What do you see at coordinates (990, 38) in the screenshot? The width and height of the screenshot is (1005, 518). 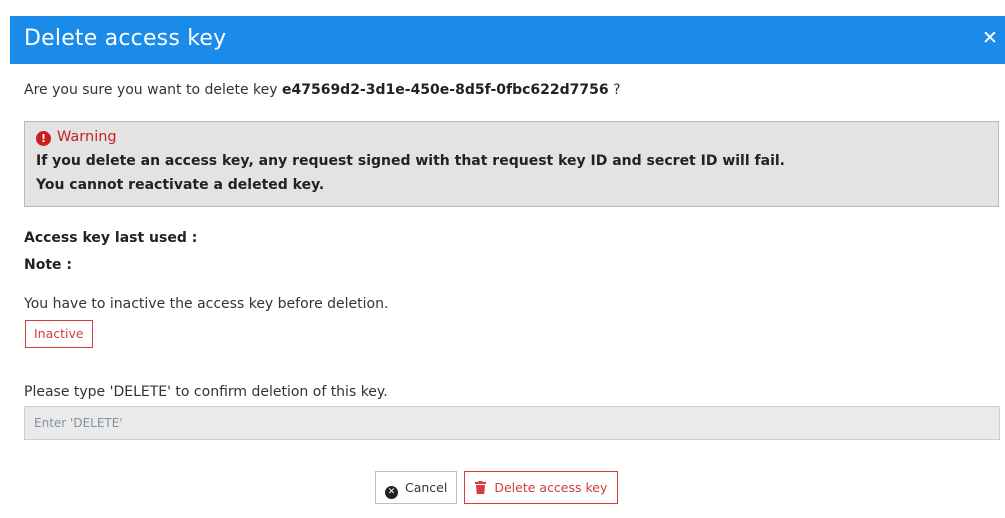 I see `close-icon: ✕` at bounding box center [990, 38].